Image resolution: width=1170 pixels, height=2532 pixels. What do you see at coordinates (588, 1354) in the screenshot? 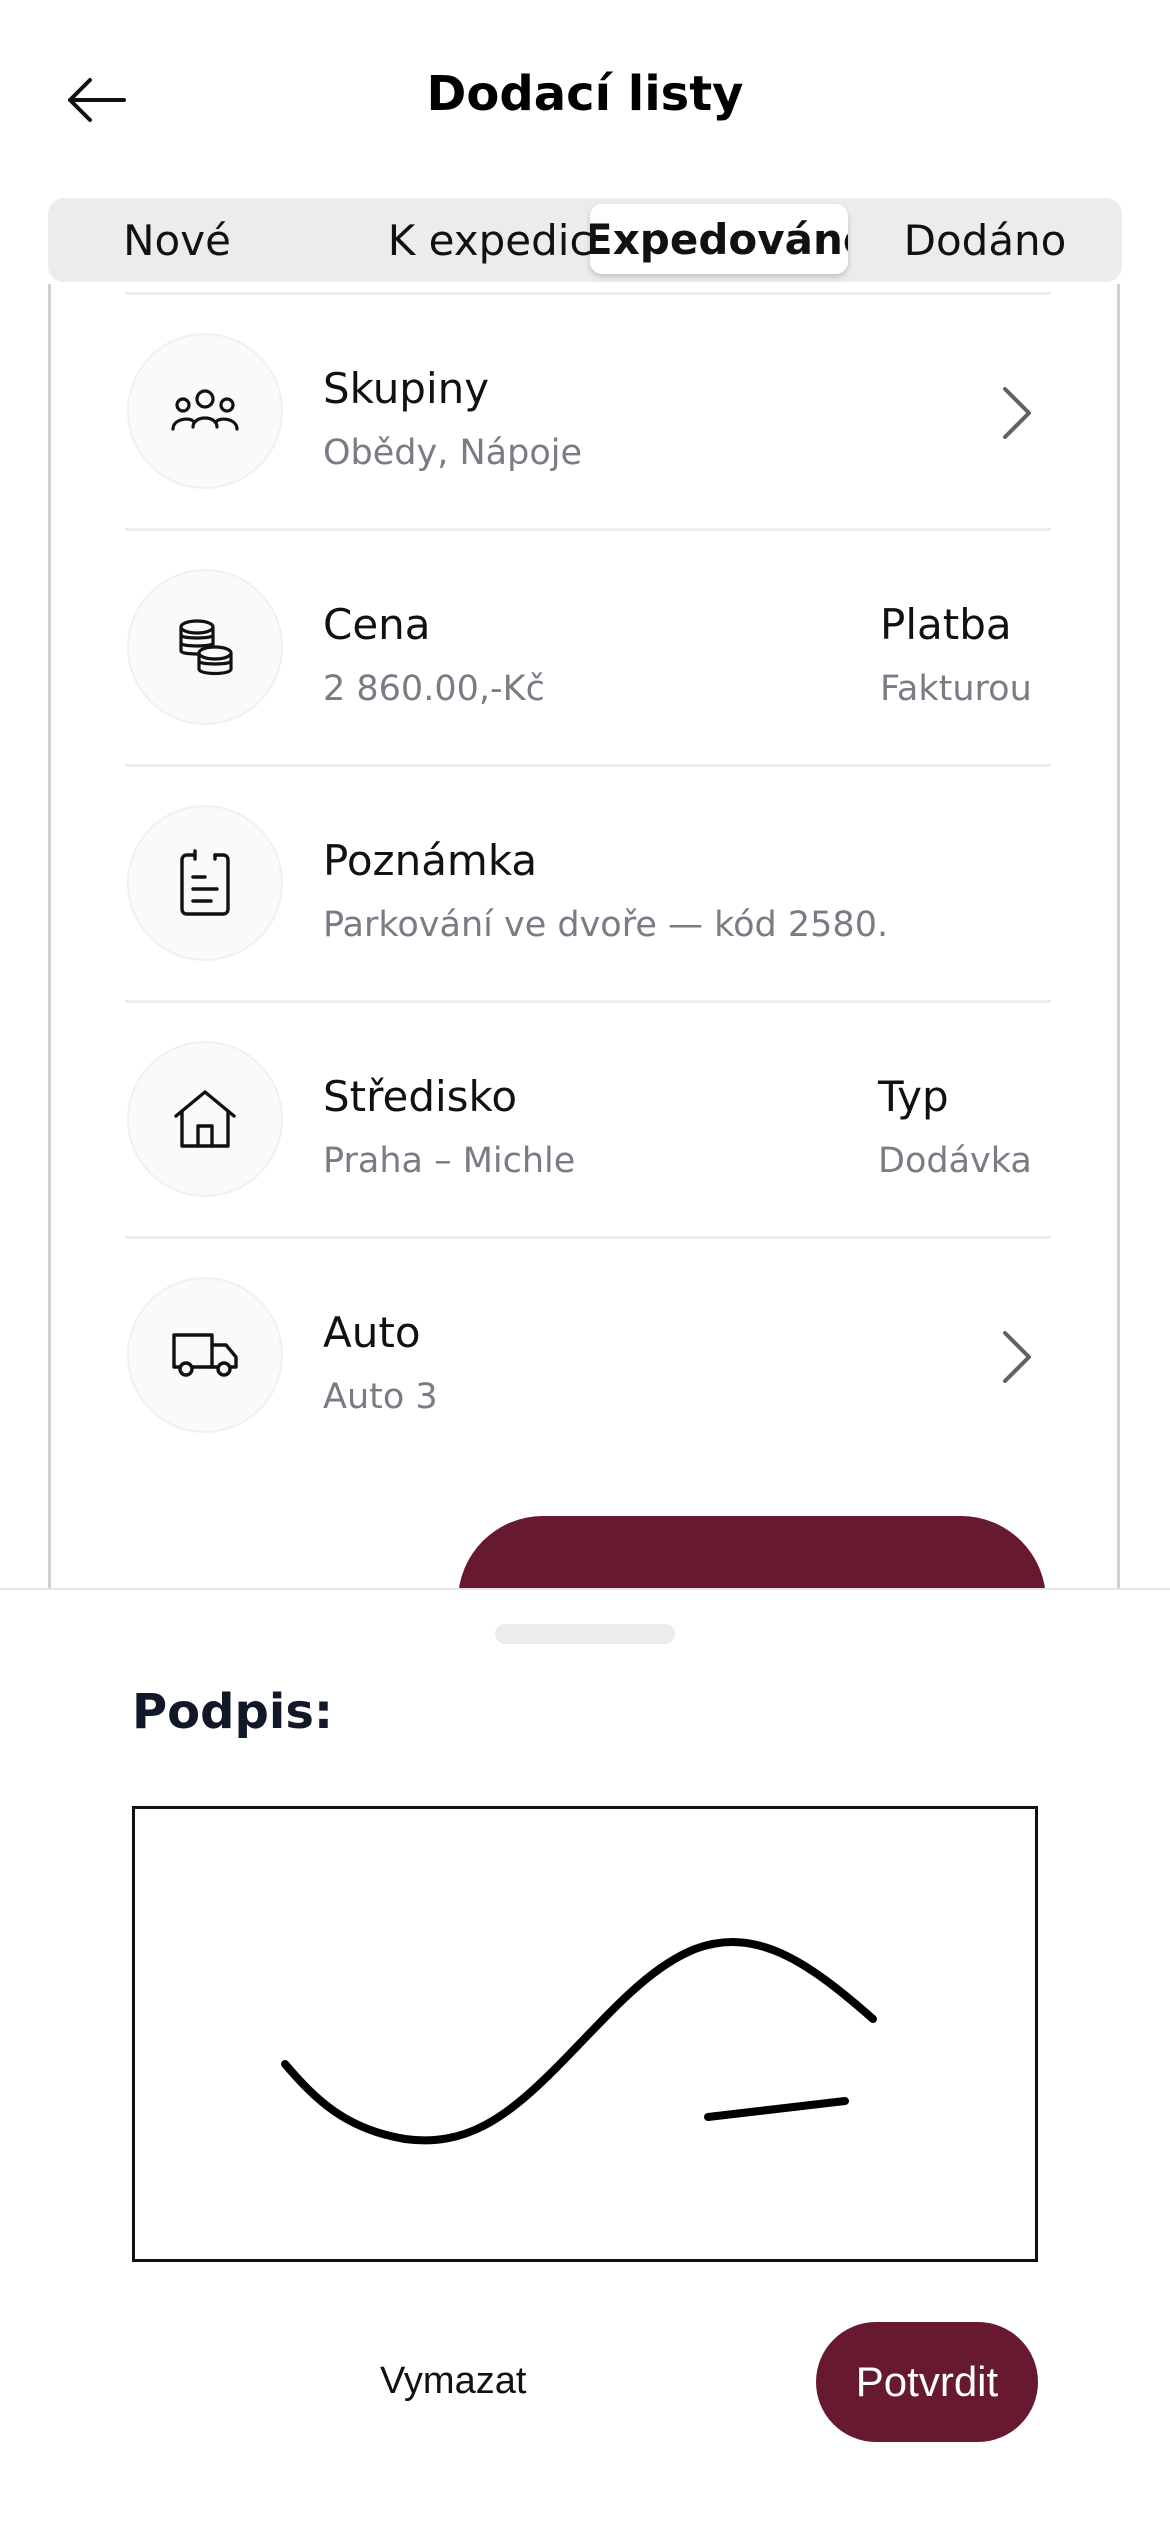
I see `row-car: Auto Auto 3` at bounding box center [588, 1354].